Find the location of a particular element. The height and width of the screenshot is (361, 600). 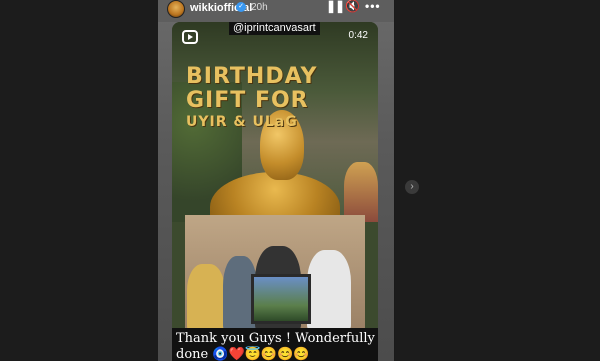

duration: 0:42 is located at coordinates (358, 35).